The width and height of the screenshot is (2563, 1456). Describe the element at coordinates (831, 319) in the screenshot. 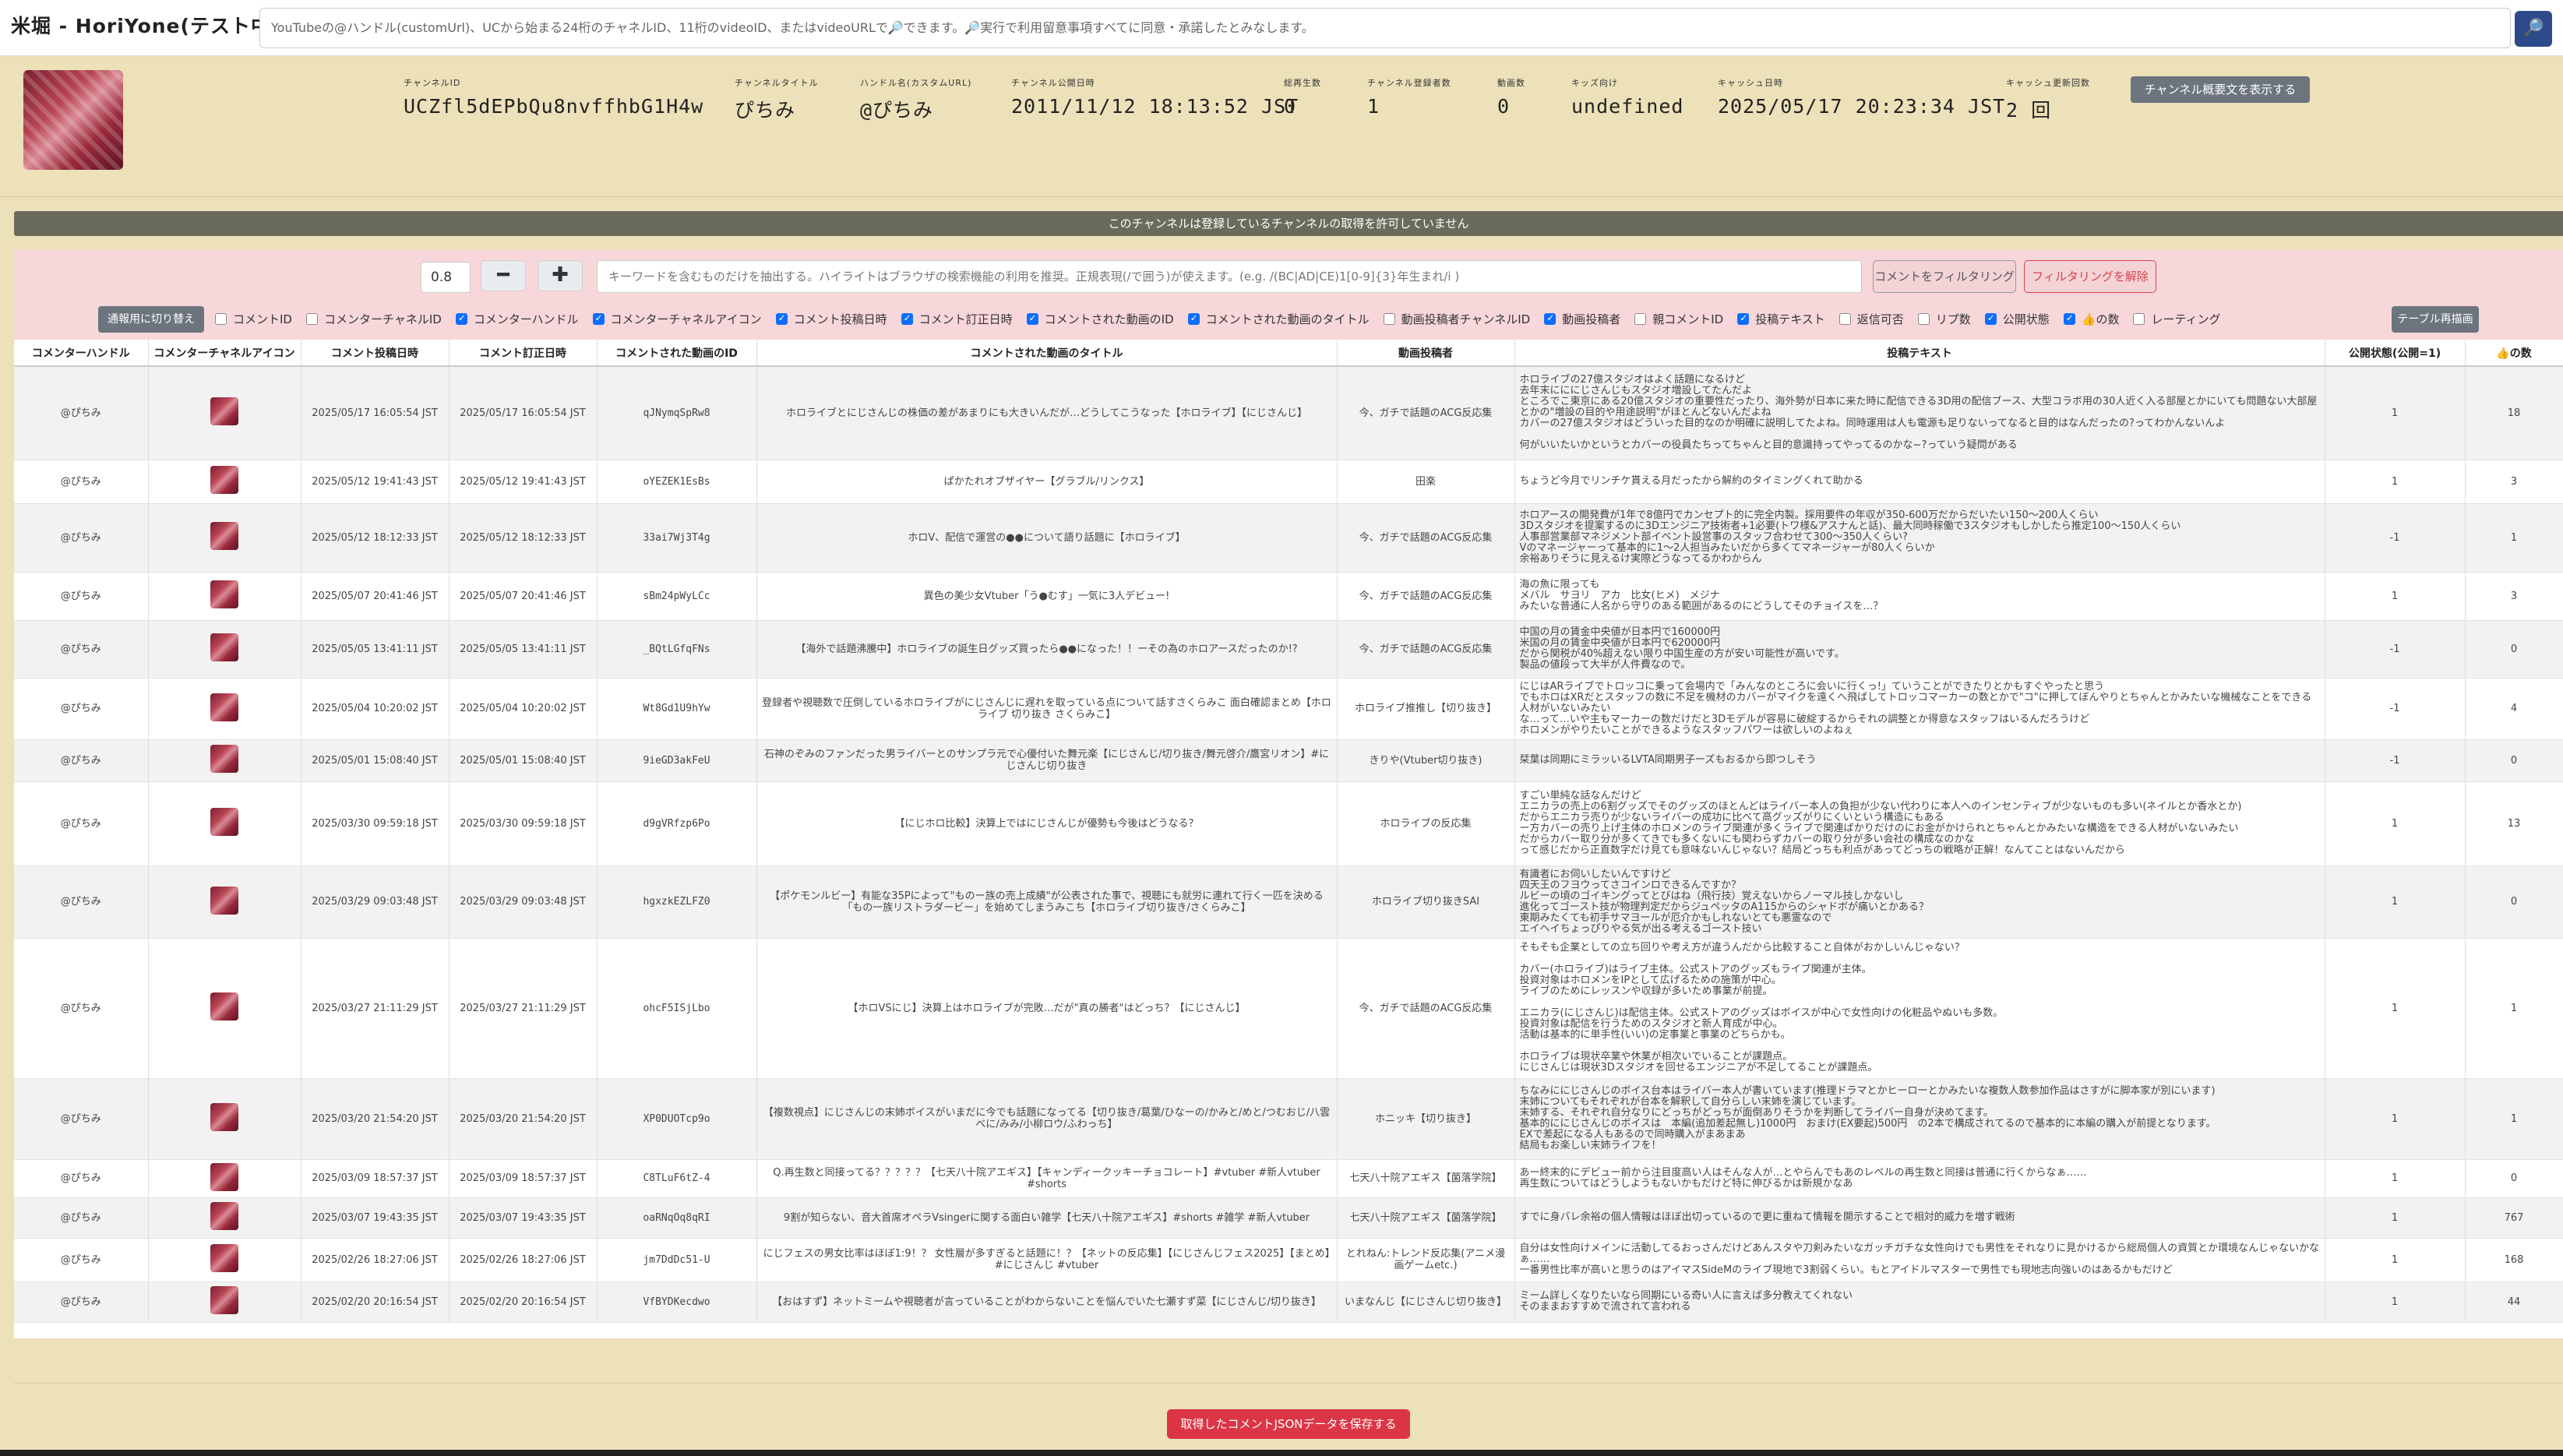

I see `column-toggle: コメント投稿日時` at that location.